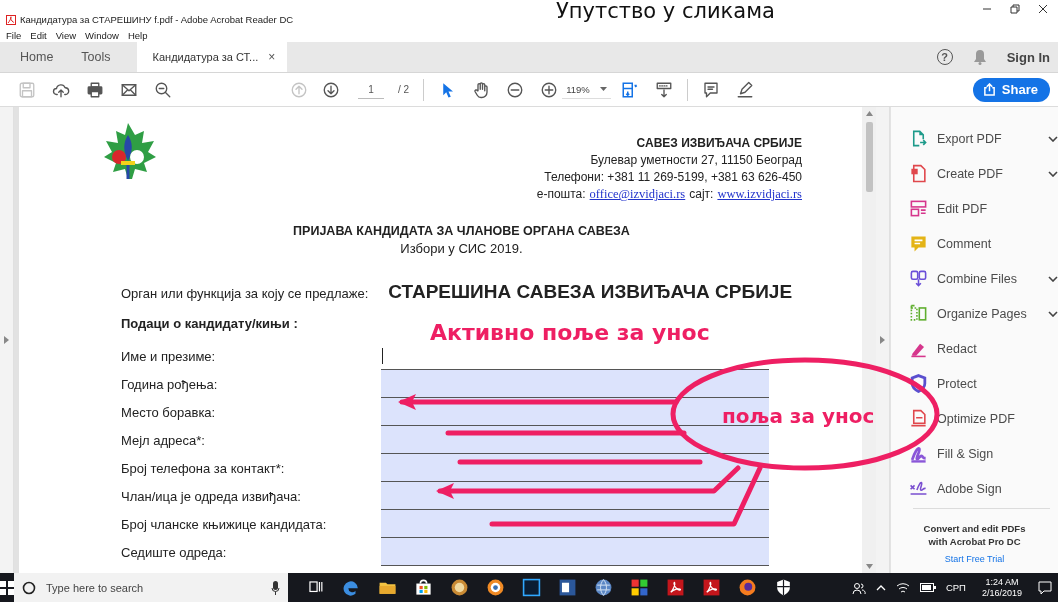 This screenshot has width=1058, height=602. Describe the element at coordinates (880, 587) in the screenshot. I see `chevron-up-icon` at that location.